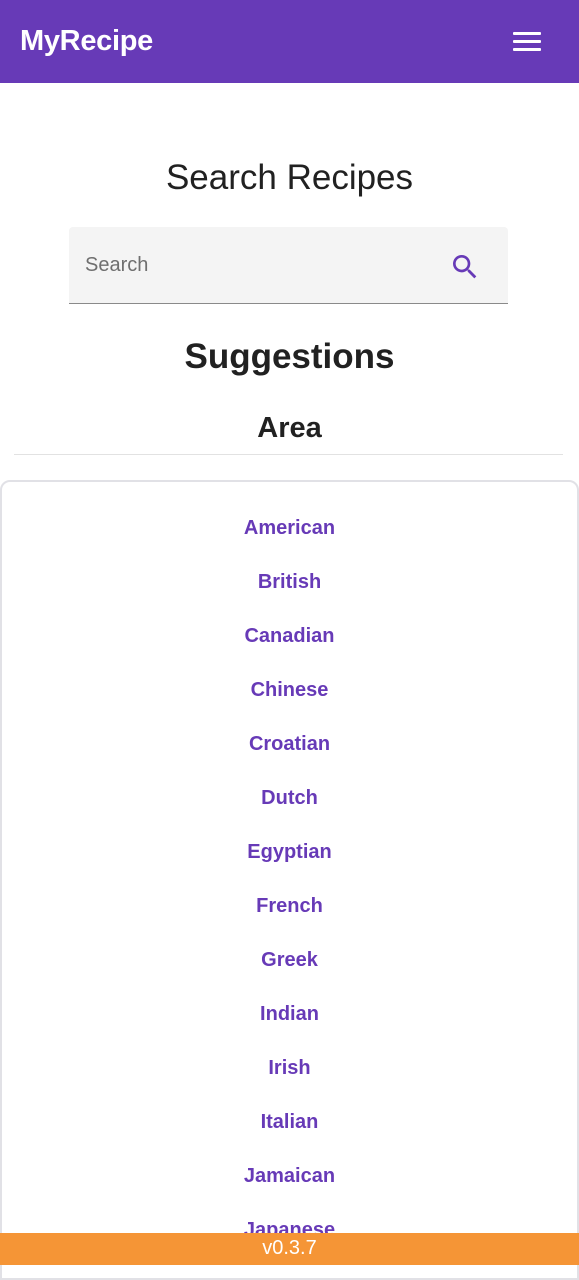 The image size is (579, 1280). What do you see at coordinates (289, 41) in the screenshot?
I see `app-bar: MyRecipe` at bounding box center [289, 41].